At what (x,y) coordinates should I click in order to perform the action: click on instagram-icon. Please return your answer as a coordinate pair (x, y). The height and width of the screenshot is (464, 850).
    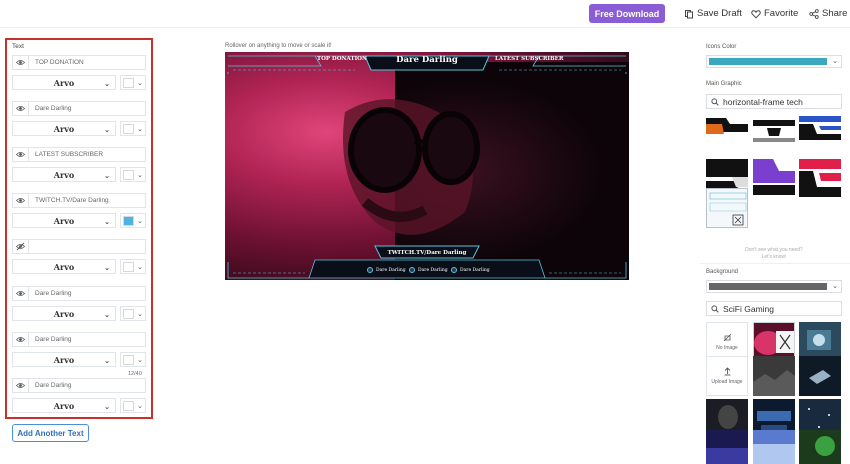
    Looking at the image, I should click on (412, 270).